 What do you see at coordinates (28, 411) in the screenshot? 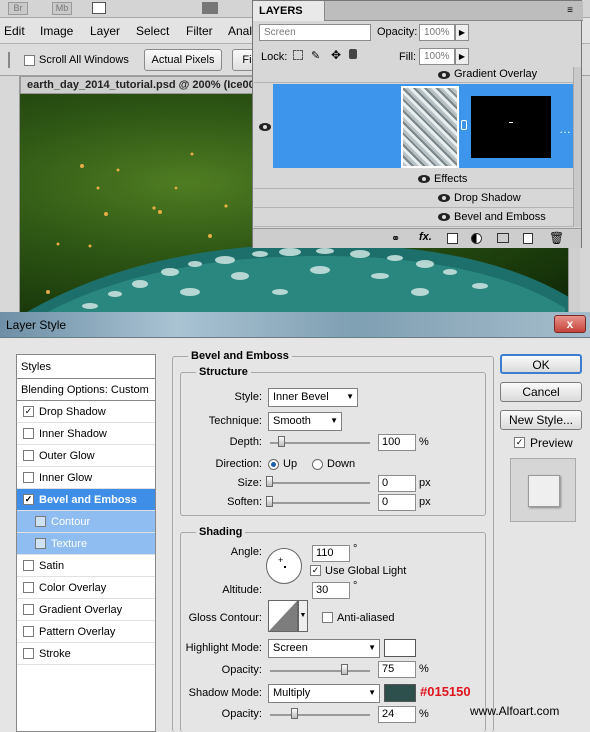
I see `drop-shadow-checkbox: ✓` at bounding box center [28, 411].